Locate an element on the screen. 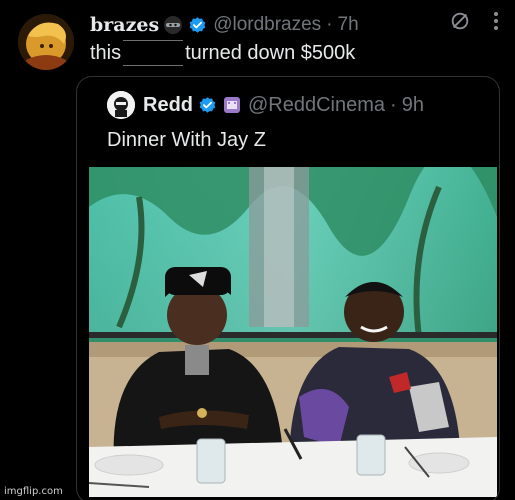  tweet-text: this turned down $500k is located at coordinates (222, 53).